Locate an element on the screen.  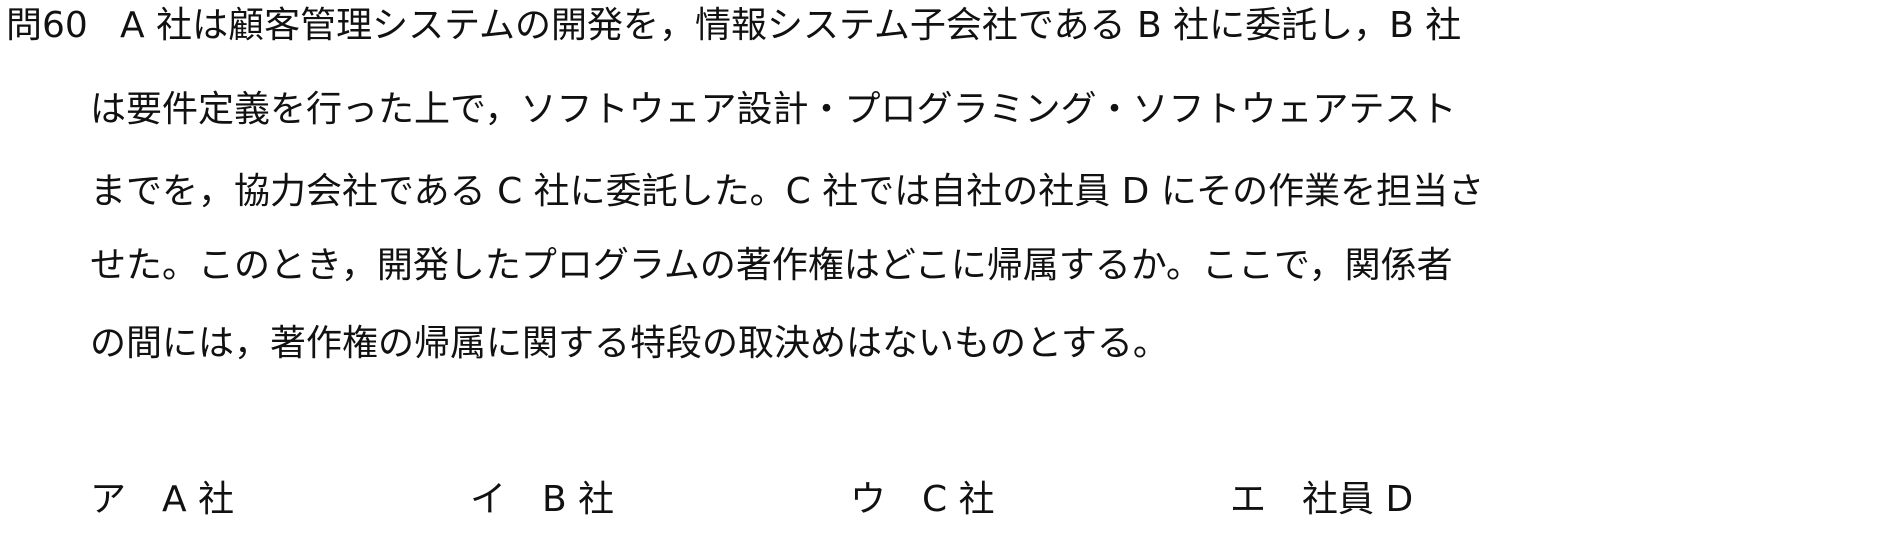
answer-choices: ア A 社 イ B 社 ウ C 社 エ社員 D is located at coordinates (790, 500).